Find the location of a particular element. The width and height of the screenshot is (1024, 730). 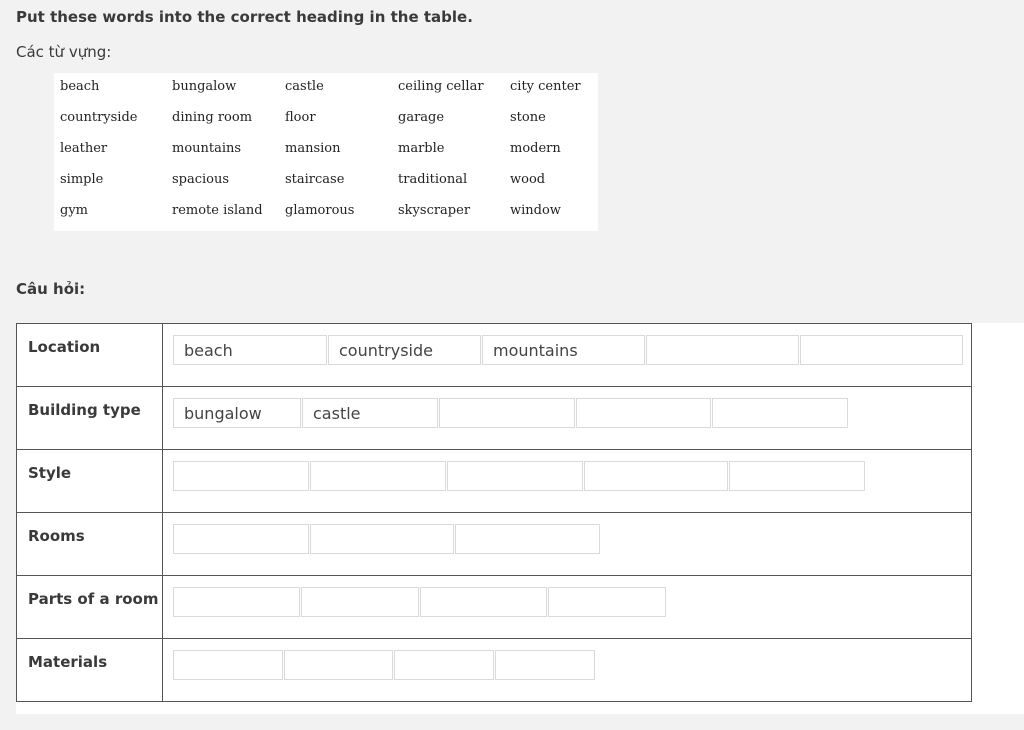

table-row: Materials is located at coordinates (494, 670).